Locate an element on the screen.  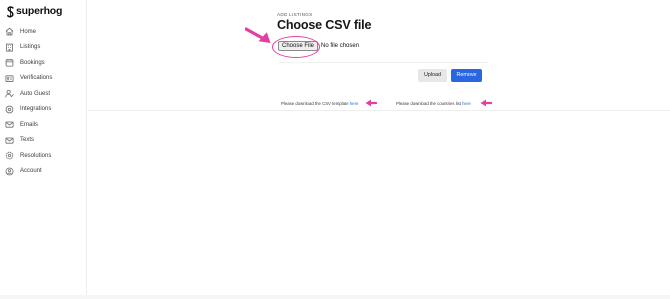
sidebar-item-label: Account is located at coordinates (31, 171).